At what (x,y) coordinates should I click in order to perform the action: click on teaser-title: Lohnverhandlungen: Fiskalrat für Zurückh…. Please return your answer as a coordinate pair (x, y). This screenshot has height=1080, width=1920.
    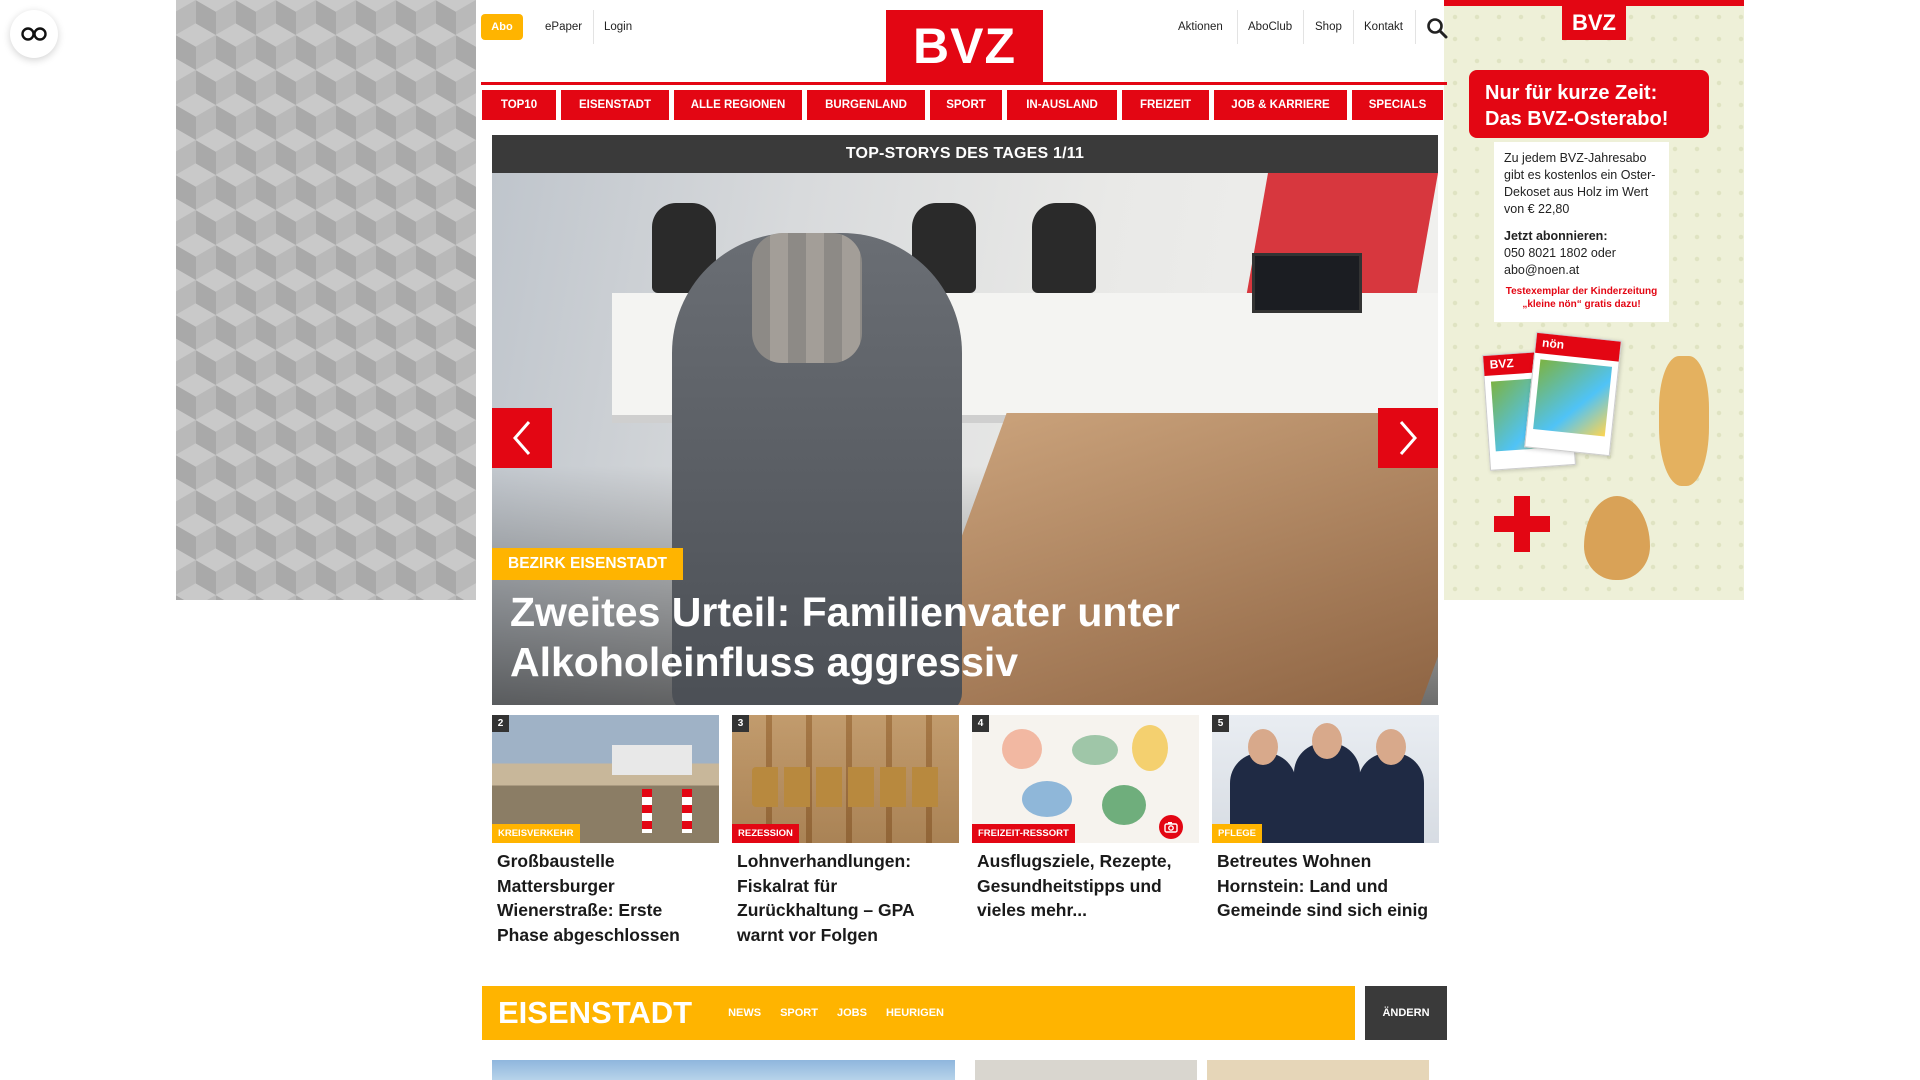
    Looking at the image, I should click on (845, 895).